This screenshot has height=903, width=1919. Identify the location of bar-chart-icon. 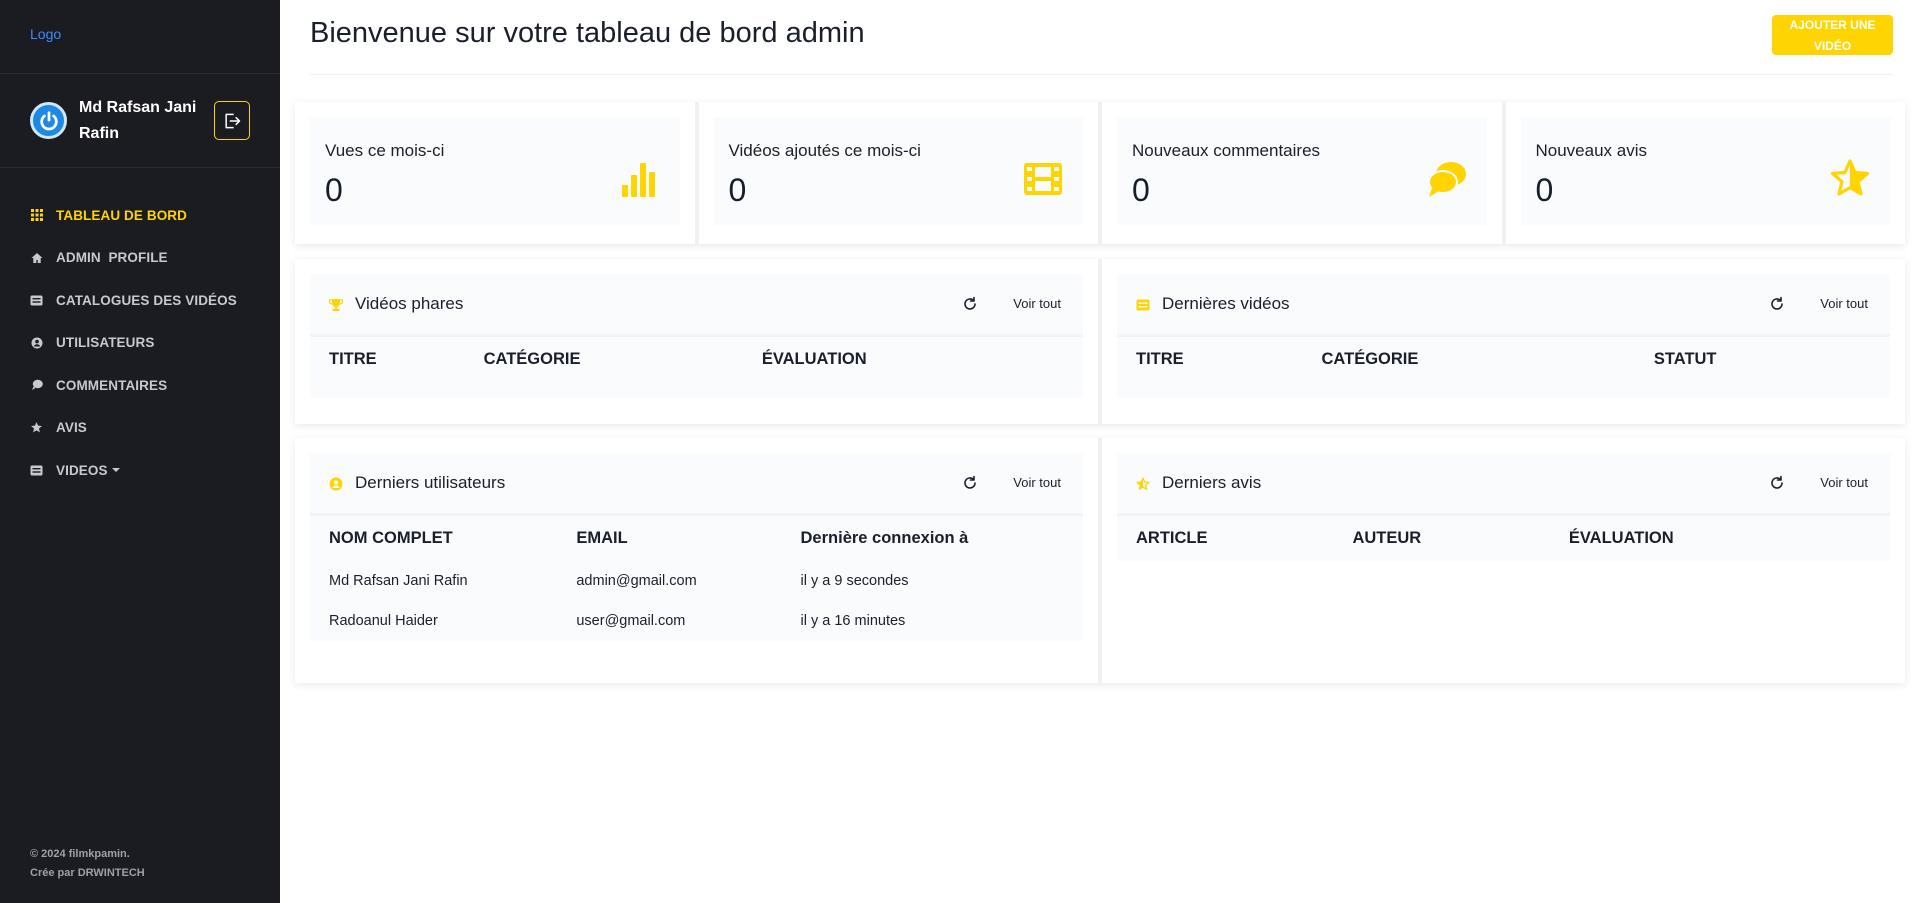
(638, 180).